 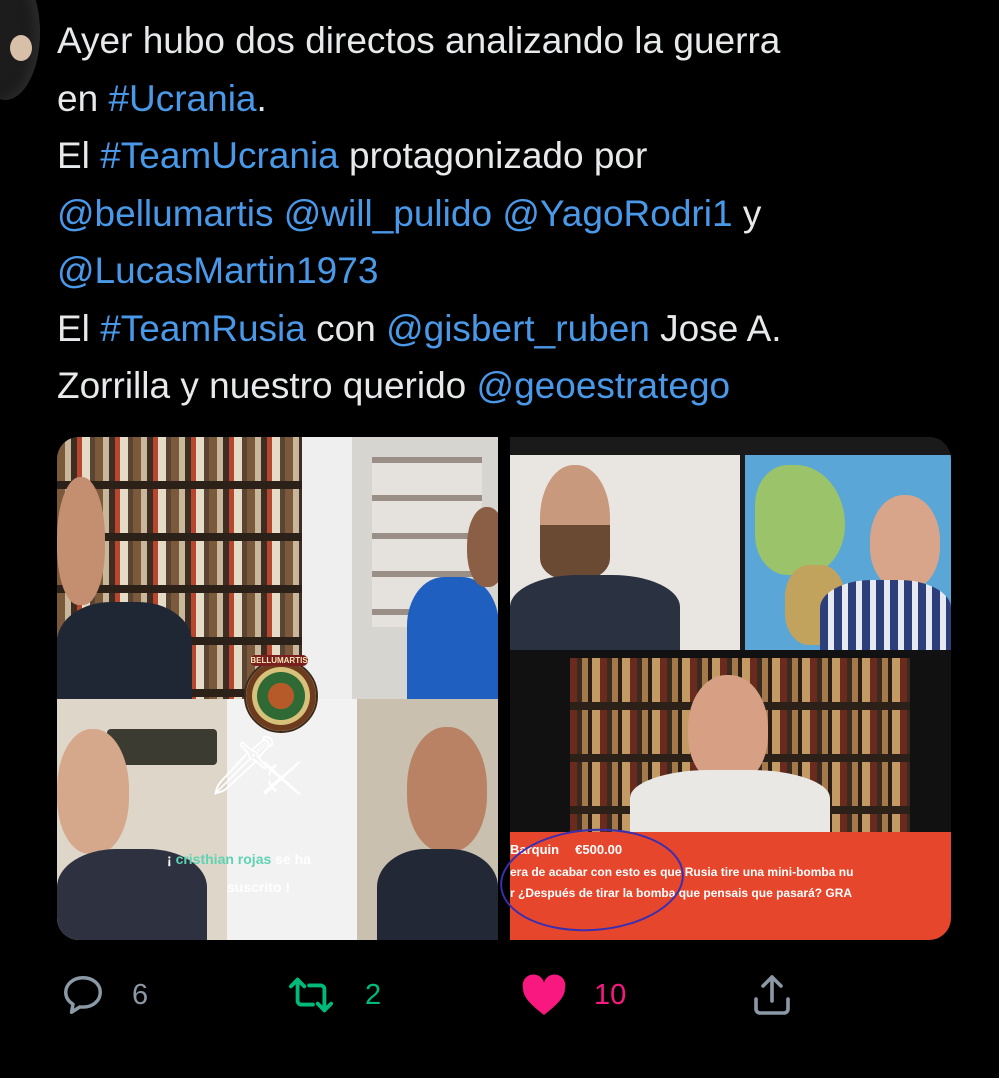 What do you see at coordinates (140, 994) in the screenshot?
I see `reply-count: 6` at bounding box center [140, 994].